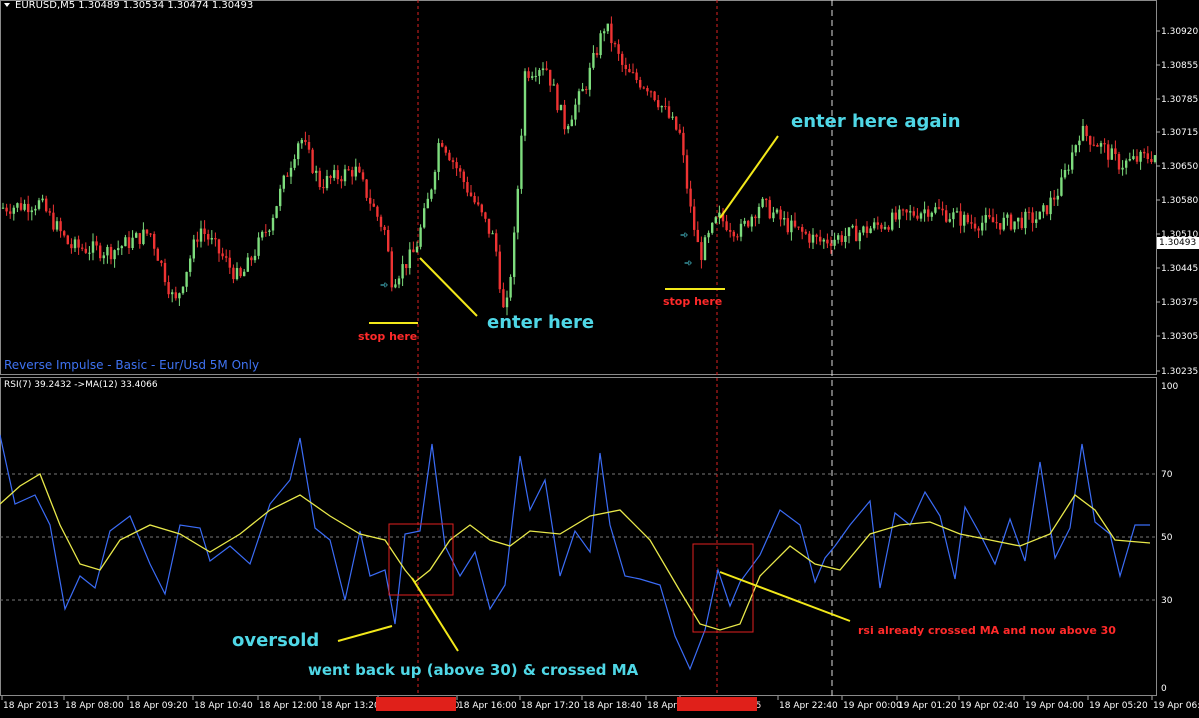 This screenshot has height=718, width=1199. I want to click on rsi-tick-label: 30, so click(1167, 601).